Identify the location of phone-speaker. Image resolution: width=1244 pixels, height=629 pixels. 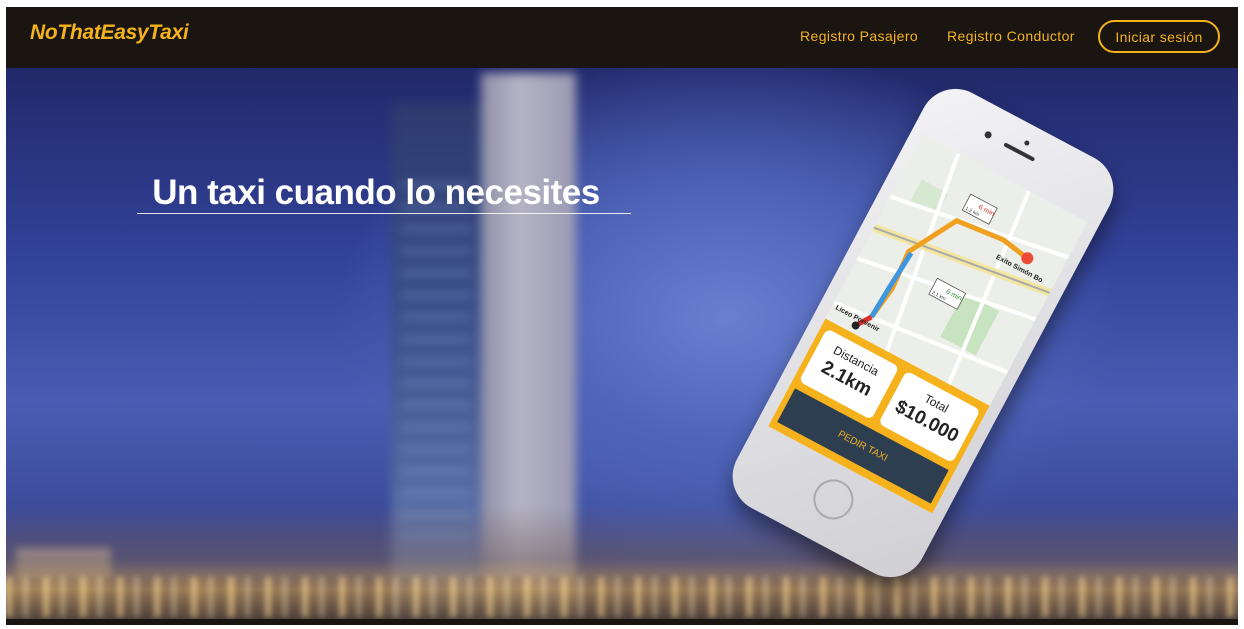
(1019, 152).